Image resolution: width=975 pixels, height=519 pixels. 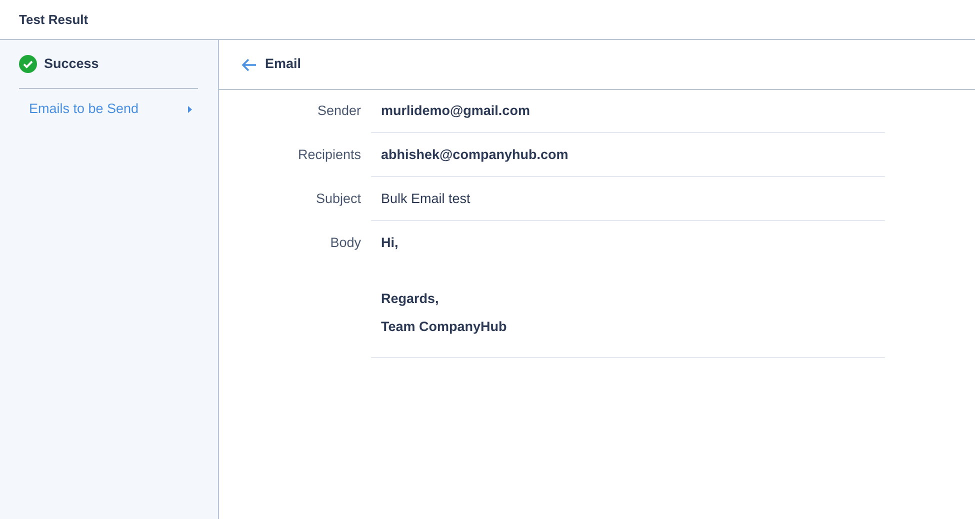 I want to click on field-label: Sender, so click(x=339, y=111).